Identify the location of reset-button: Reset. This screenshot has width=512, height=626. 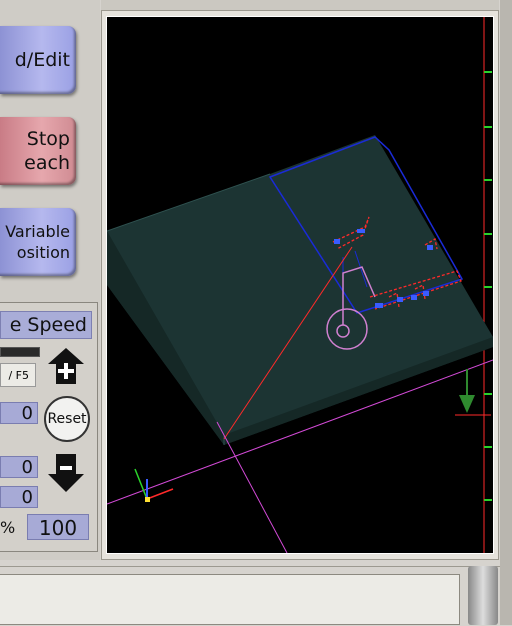
(67, 419).